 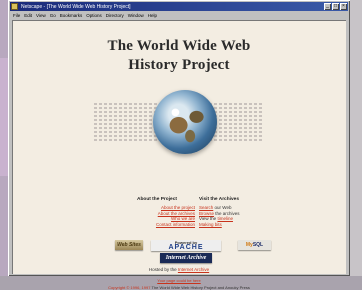 I want to click on menu-window: Window, so click(x=136, y=15).